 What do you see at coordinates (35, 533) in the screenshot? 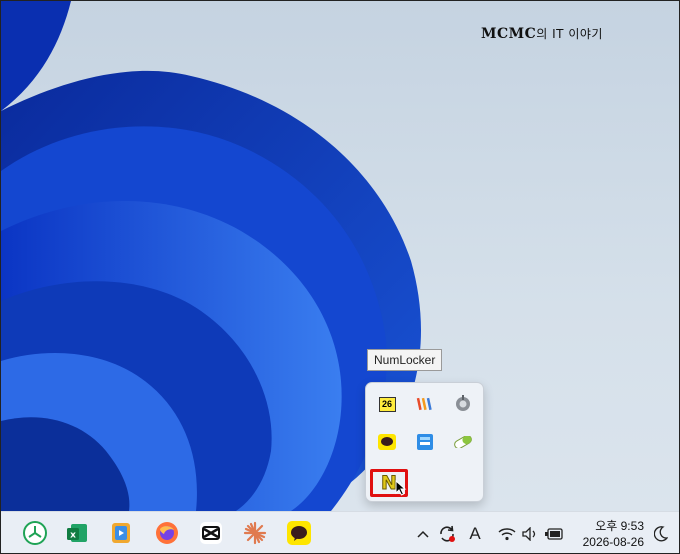
I see `naver-whale-icon` at bounding box center [35, 533].